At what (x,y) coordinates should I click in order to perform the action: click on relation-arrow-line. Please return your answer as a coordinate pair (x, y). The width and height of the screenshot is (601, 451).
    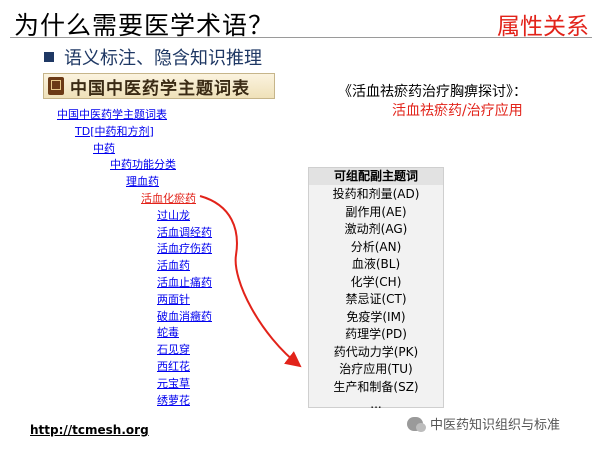
    Looking at the image, I should click on (250, 281).